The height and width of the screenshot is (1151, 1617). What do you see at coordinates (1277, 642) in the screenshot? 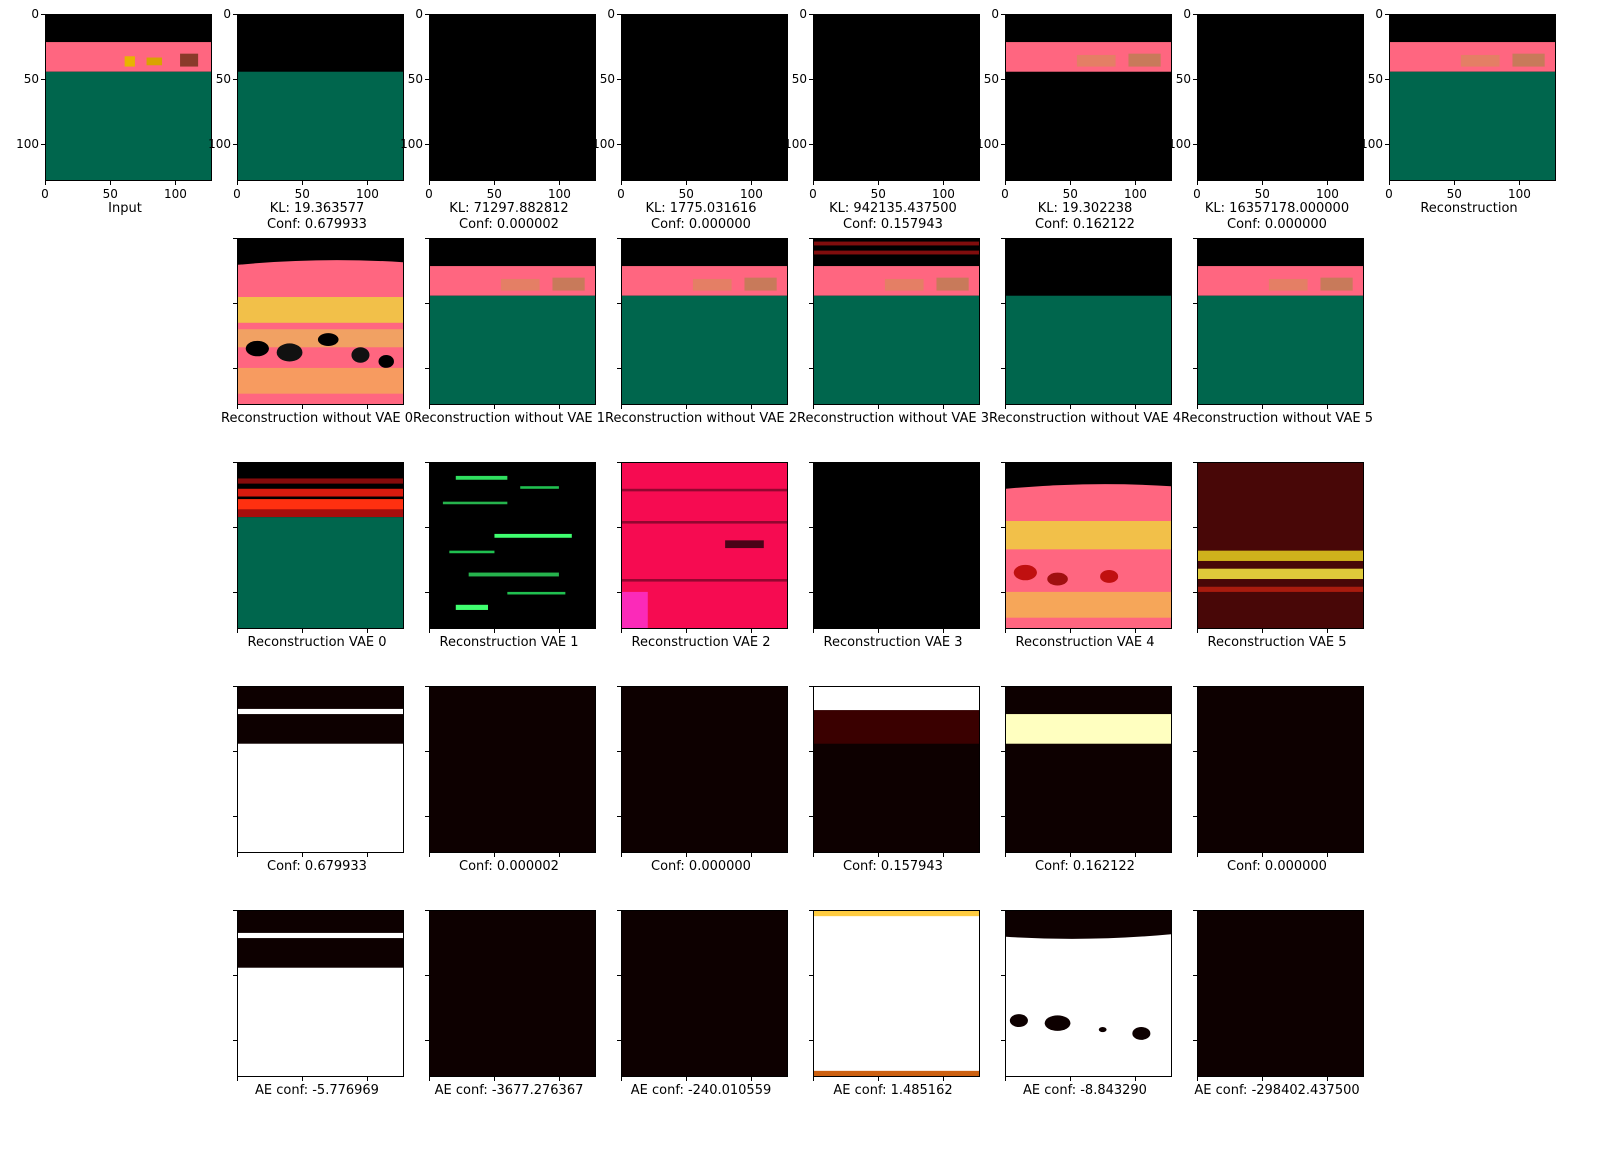
I see `caption-recon-vae5: Reconstruction VAE 5` at bounding box center [1277, 642].